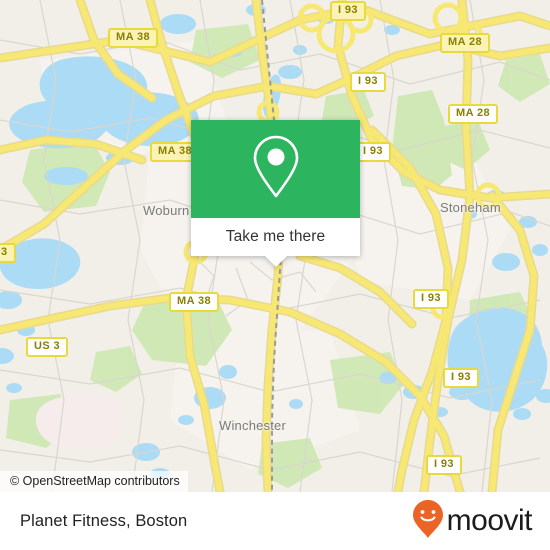 This screenshot has width=550, height=550. I want to click on route-shield-i-93-right-low: I 93, so click(444, 465).